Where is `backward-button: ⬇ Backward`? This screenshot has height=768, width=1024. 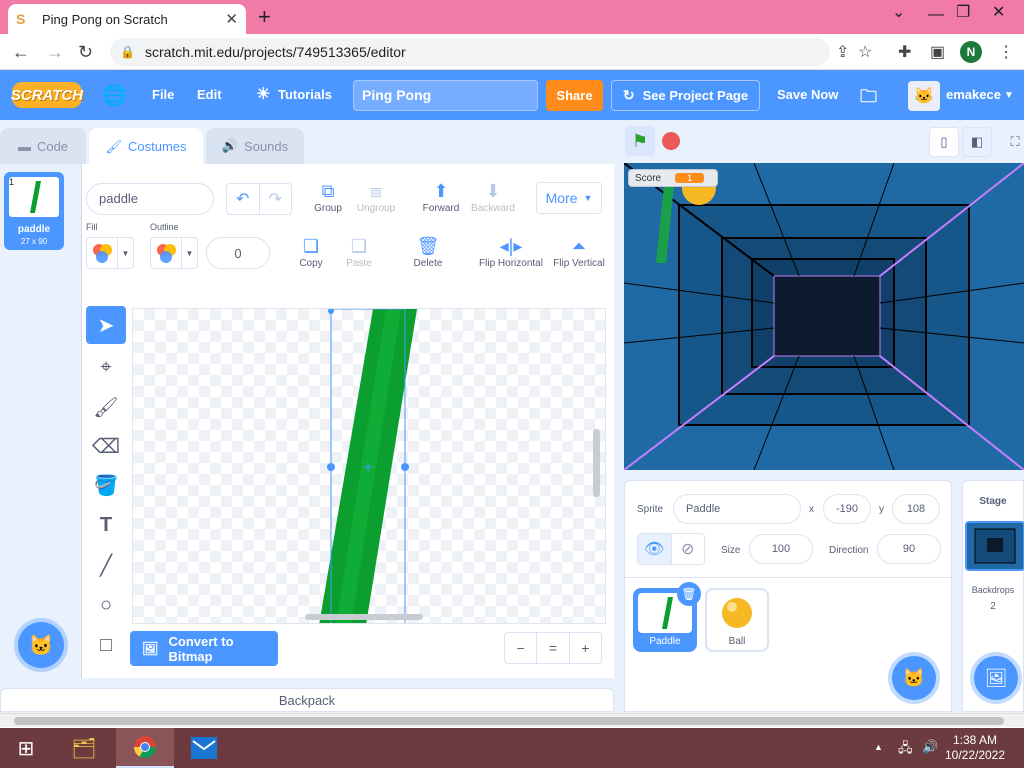 backward-button: ⬇ Backward is located at coordinates (493, 197).